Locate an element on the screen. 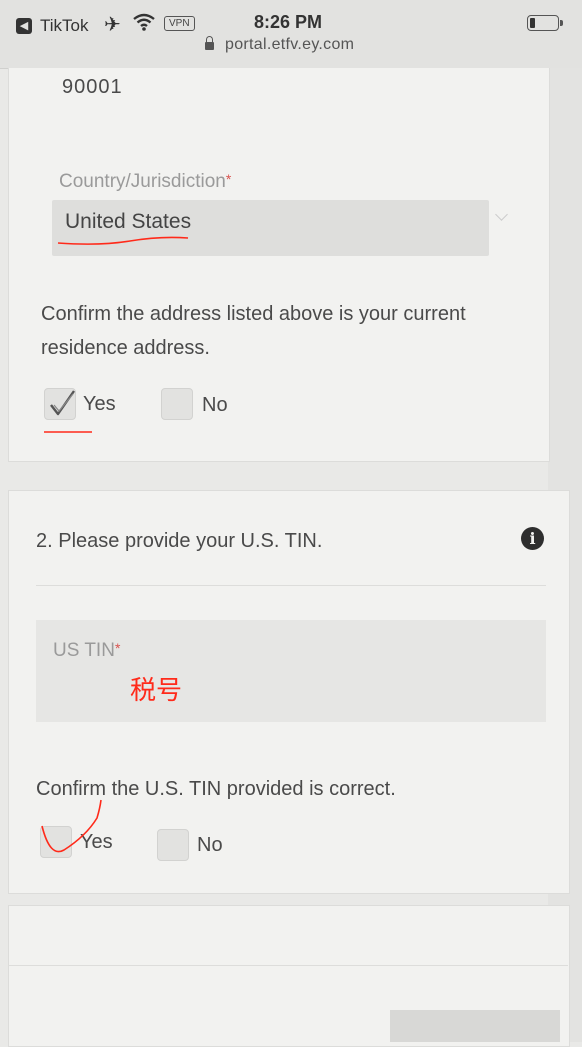 The image size is (582, 1047). country-select: United States is located at coordinates (270, 228).